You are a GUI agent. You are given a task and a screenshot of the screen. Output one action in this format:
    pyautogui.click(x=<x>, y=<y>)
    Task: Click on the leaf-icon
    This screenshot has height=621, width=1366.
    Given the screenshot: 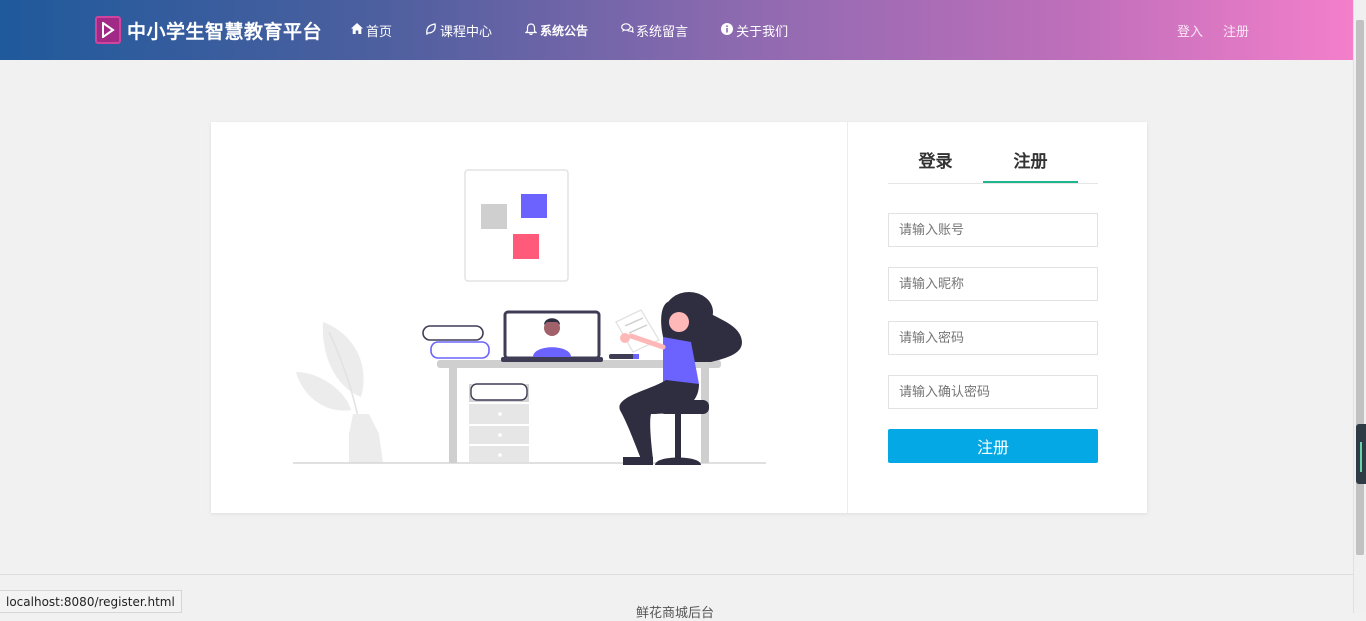 What is the action you would take?
    pyautogui.click(x=431, y=30)
    